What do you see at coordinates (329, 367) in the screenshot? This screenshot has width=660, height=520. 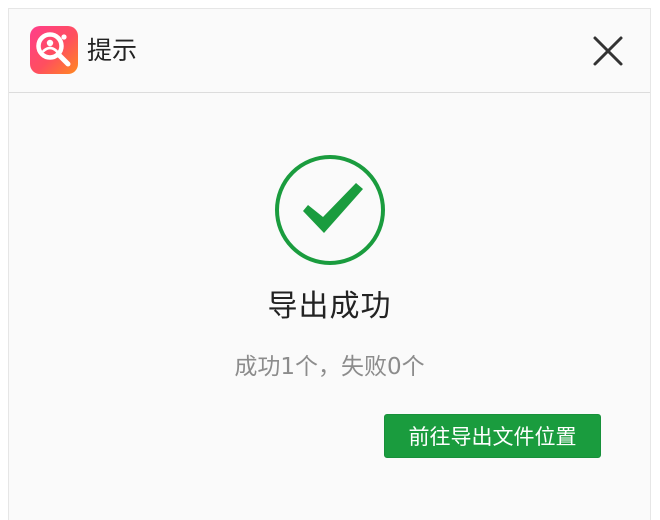 I see `export-summary-text: 成功1个，失败0个` at bounding box center [329, 367].